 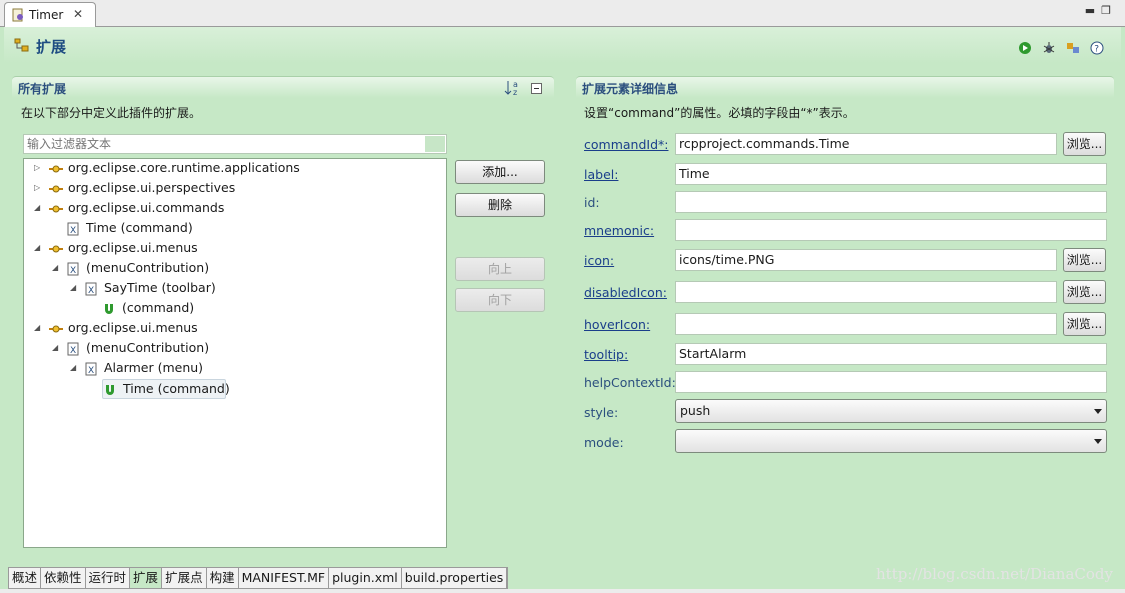 What do you see at coordinates (626, 144) in the screenshot?
I see `field-label: commandId*:` at bounding box center [626, 144].